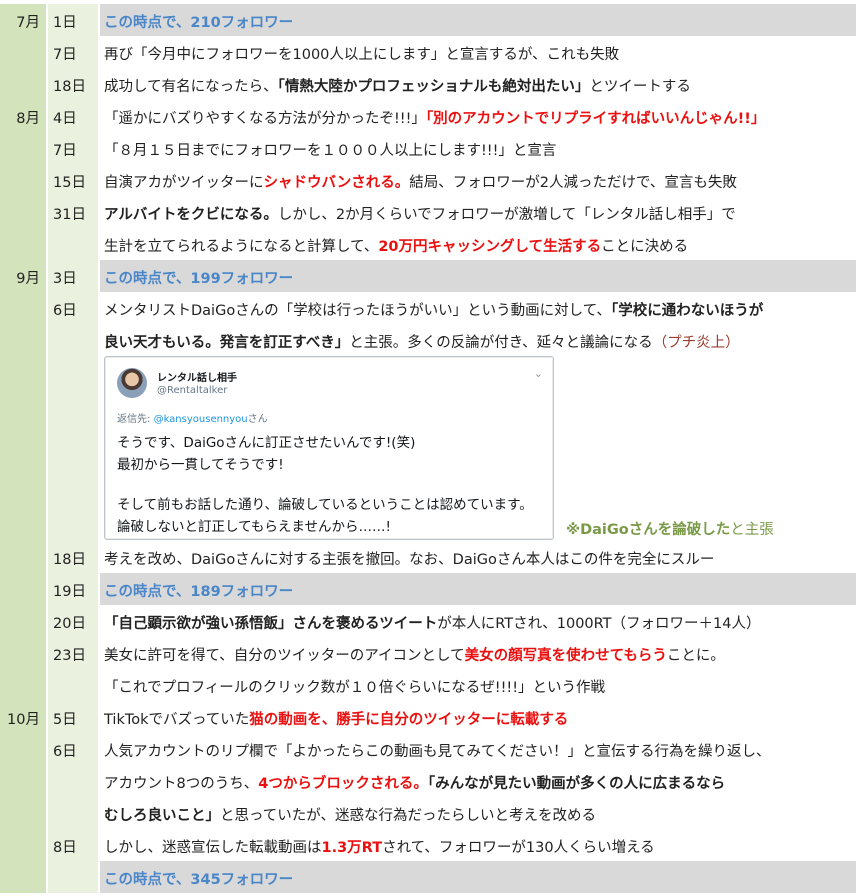 Image resolution: width=856 pixels, height=896 pixels. I want to click on follower-count-text: この時点で、210フォロワー, so click(199, 23).